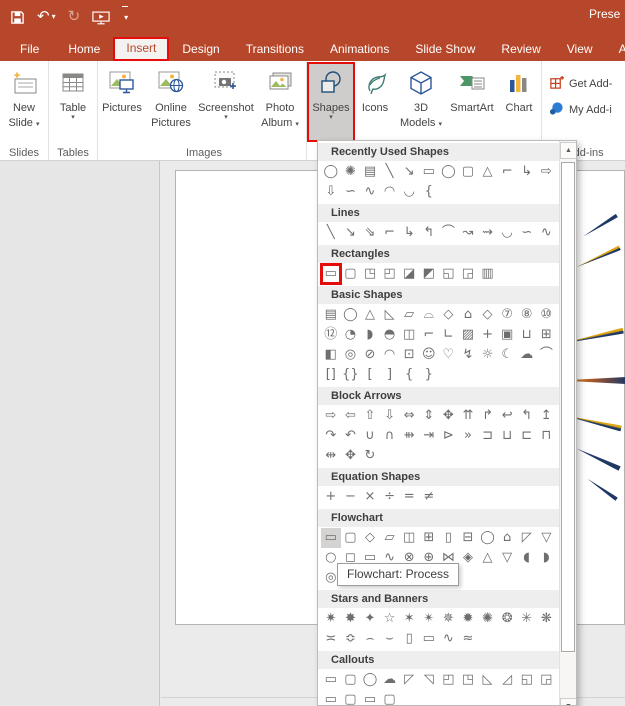  What do you see at coordinates (101, 17) in the screenshot?
I see `start-presentation-icon` at bounding box center [101, 17].